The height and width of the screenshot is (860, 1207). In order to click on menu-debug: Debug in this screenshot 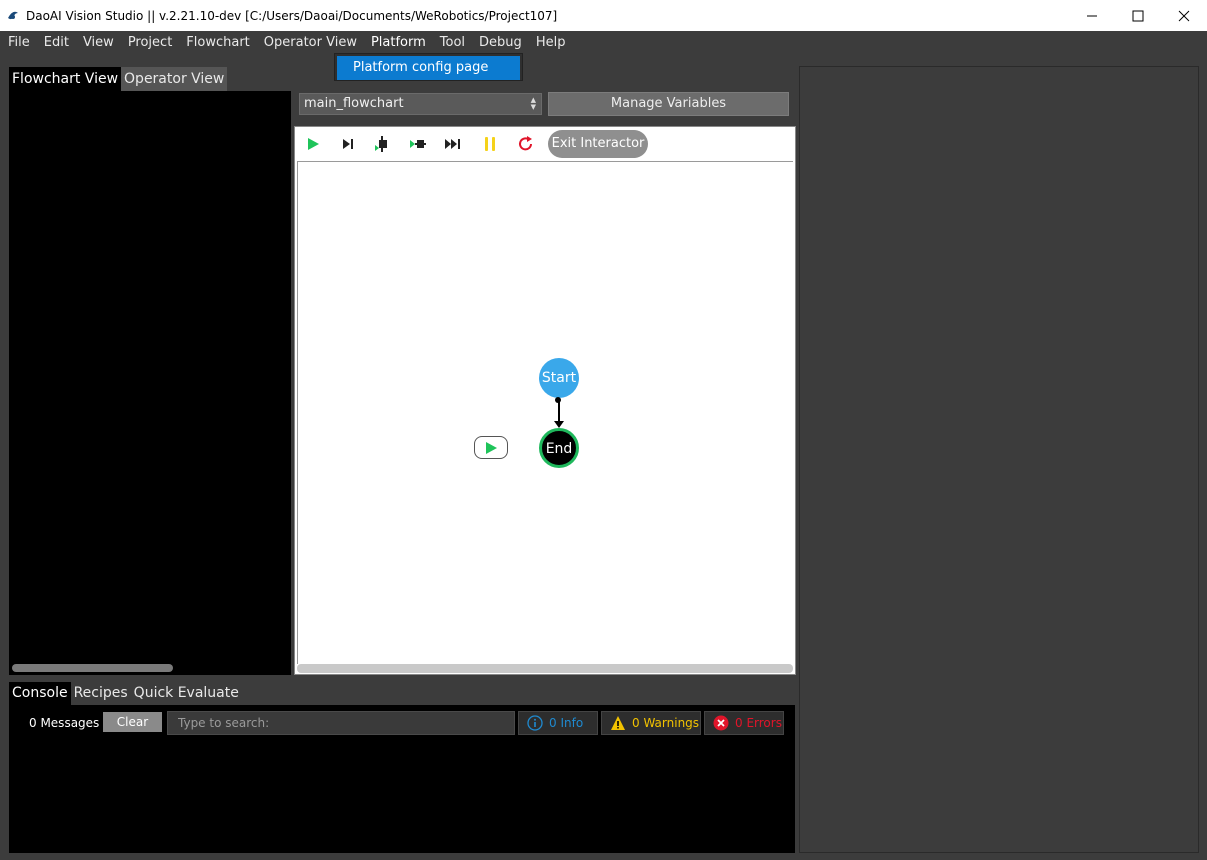, I will do `click(500, 42)`.